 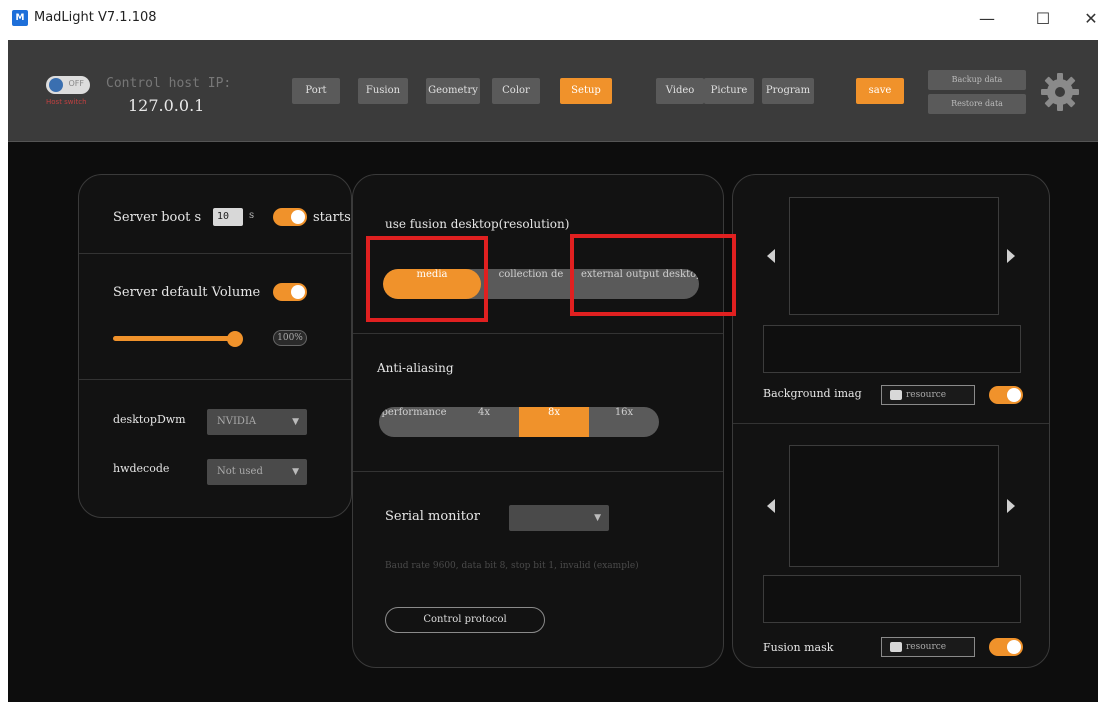 What do you see at coordinates (812, 393) in the screenshot?
I see `background-image-label: Background imag` at bounding box center [812, 393].